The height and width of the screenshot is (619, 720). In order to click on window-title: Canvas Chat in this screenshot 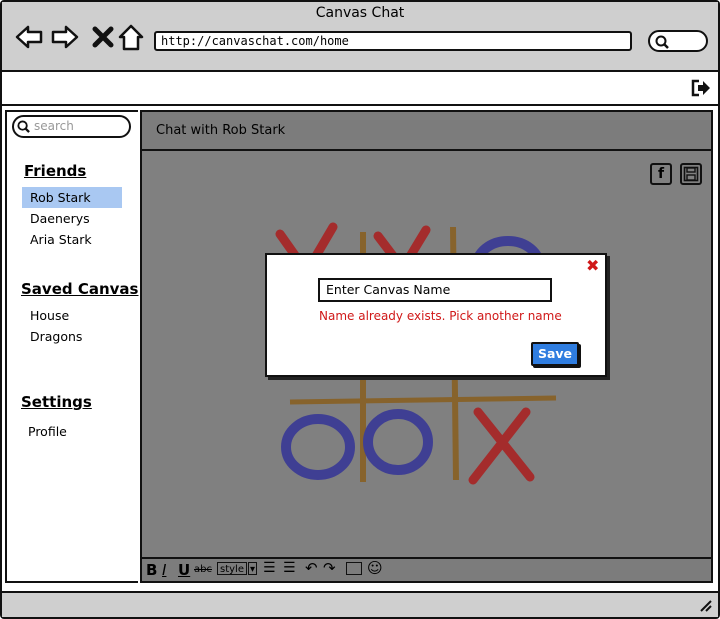, I will do `click(360, 13)`.